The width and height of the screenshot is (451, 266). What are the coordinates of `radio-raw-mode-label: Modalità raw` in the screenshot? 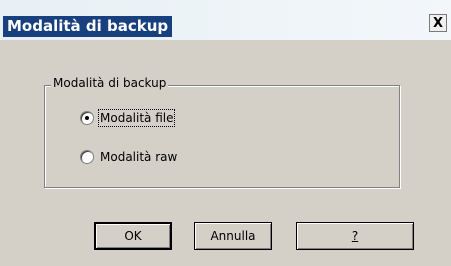 It's located at (139, 157).